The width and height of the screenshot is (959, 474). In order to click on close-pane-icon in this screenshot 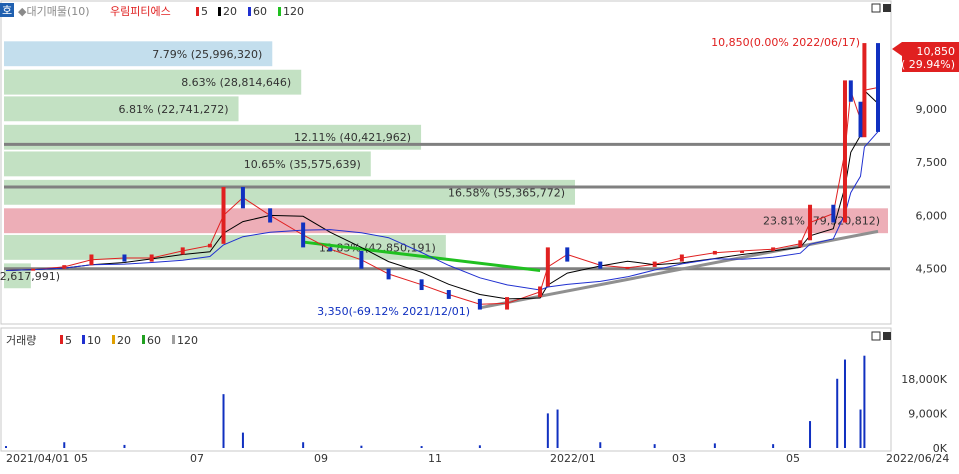, I will do `click(887, 8)`.